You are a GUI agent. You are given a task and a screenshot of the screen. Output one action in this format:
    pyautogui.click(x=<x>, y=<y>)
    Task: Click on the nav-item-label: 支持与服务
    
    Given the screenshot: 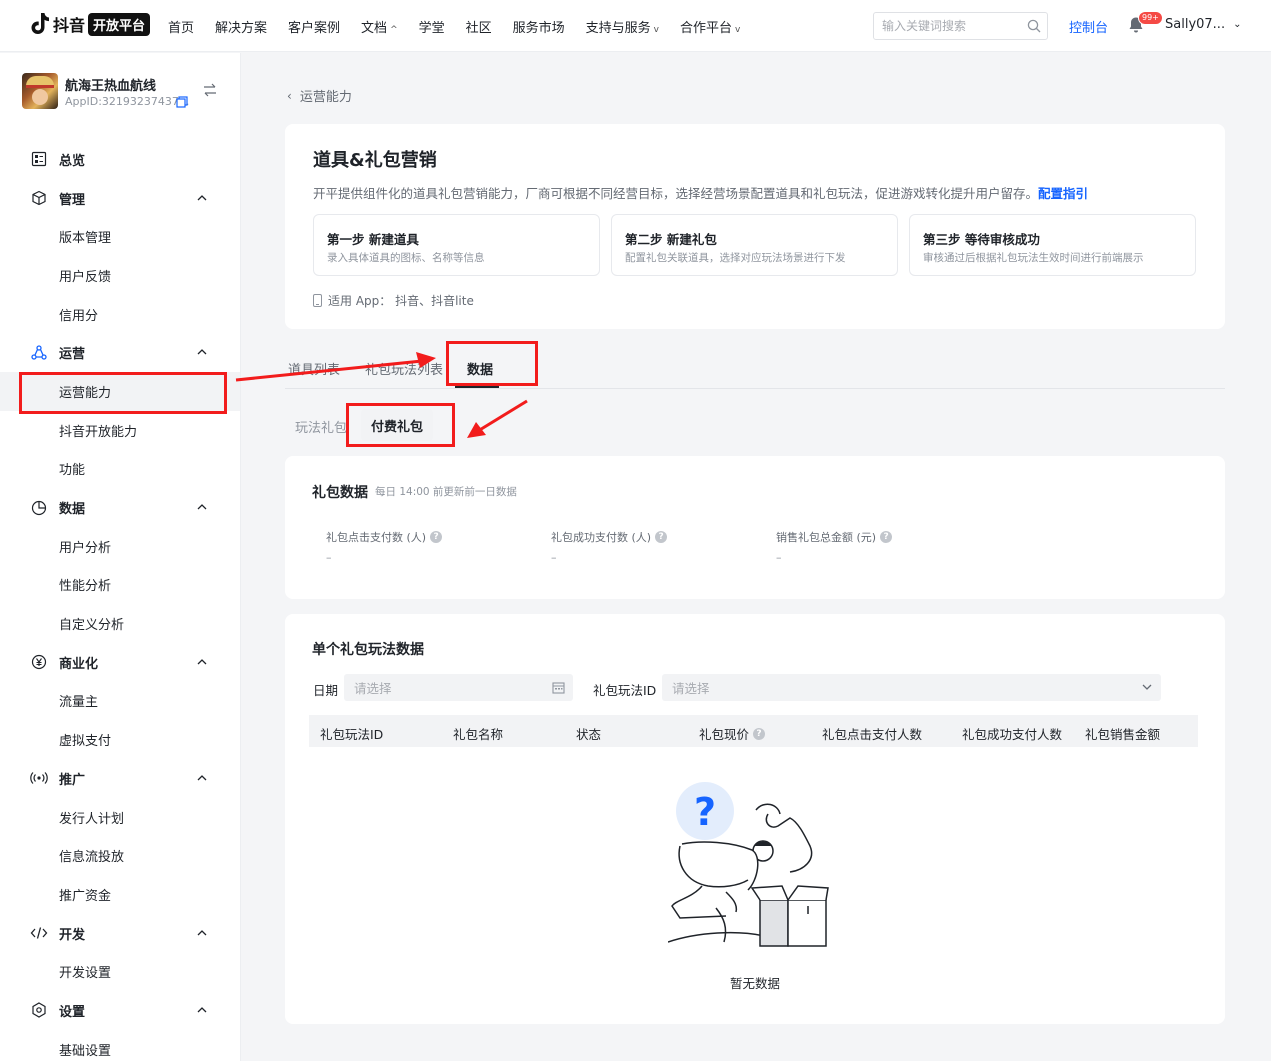 What is the action you would take?
    pyautogui.click(x=618, y=28)
    